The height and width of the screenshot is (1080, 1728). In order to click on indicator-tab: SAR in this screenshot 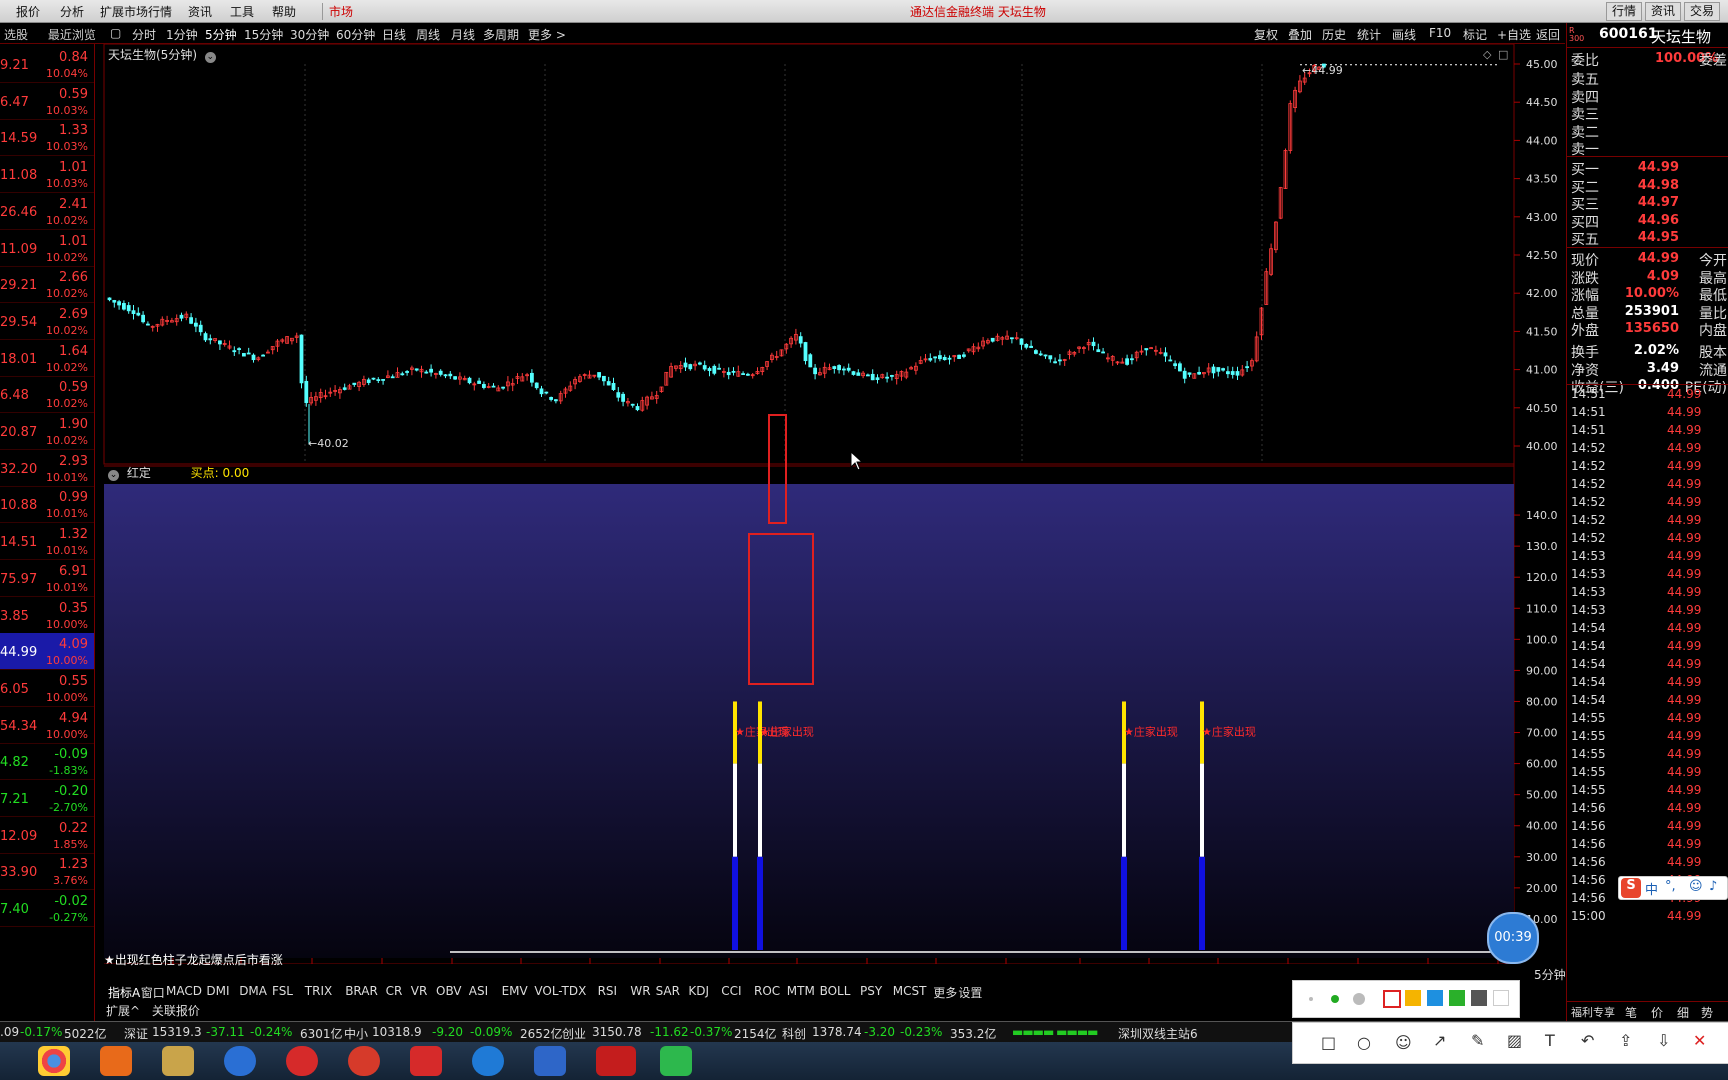, I will do `click(668, 991)`.